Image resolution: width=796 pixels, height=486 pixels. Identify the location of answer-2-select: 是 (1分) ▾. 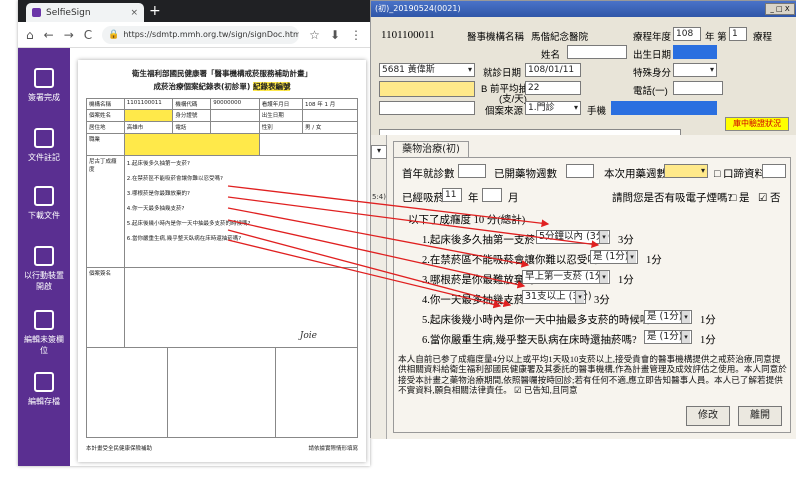
(614, 257).